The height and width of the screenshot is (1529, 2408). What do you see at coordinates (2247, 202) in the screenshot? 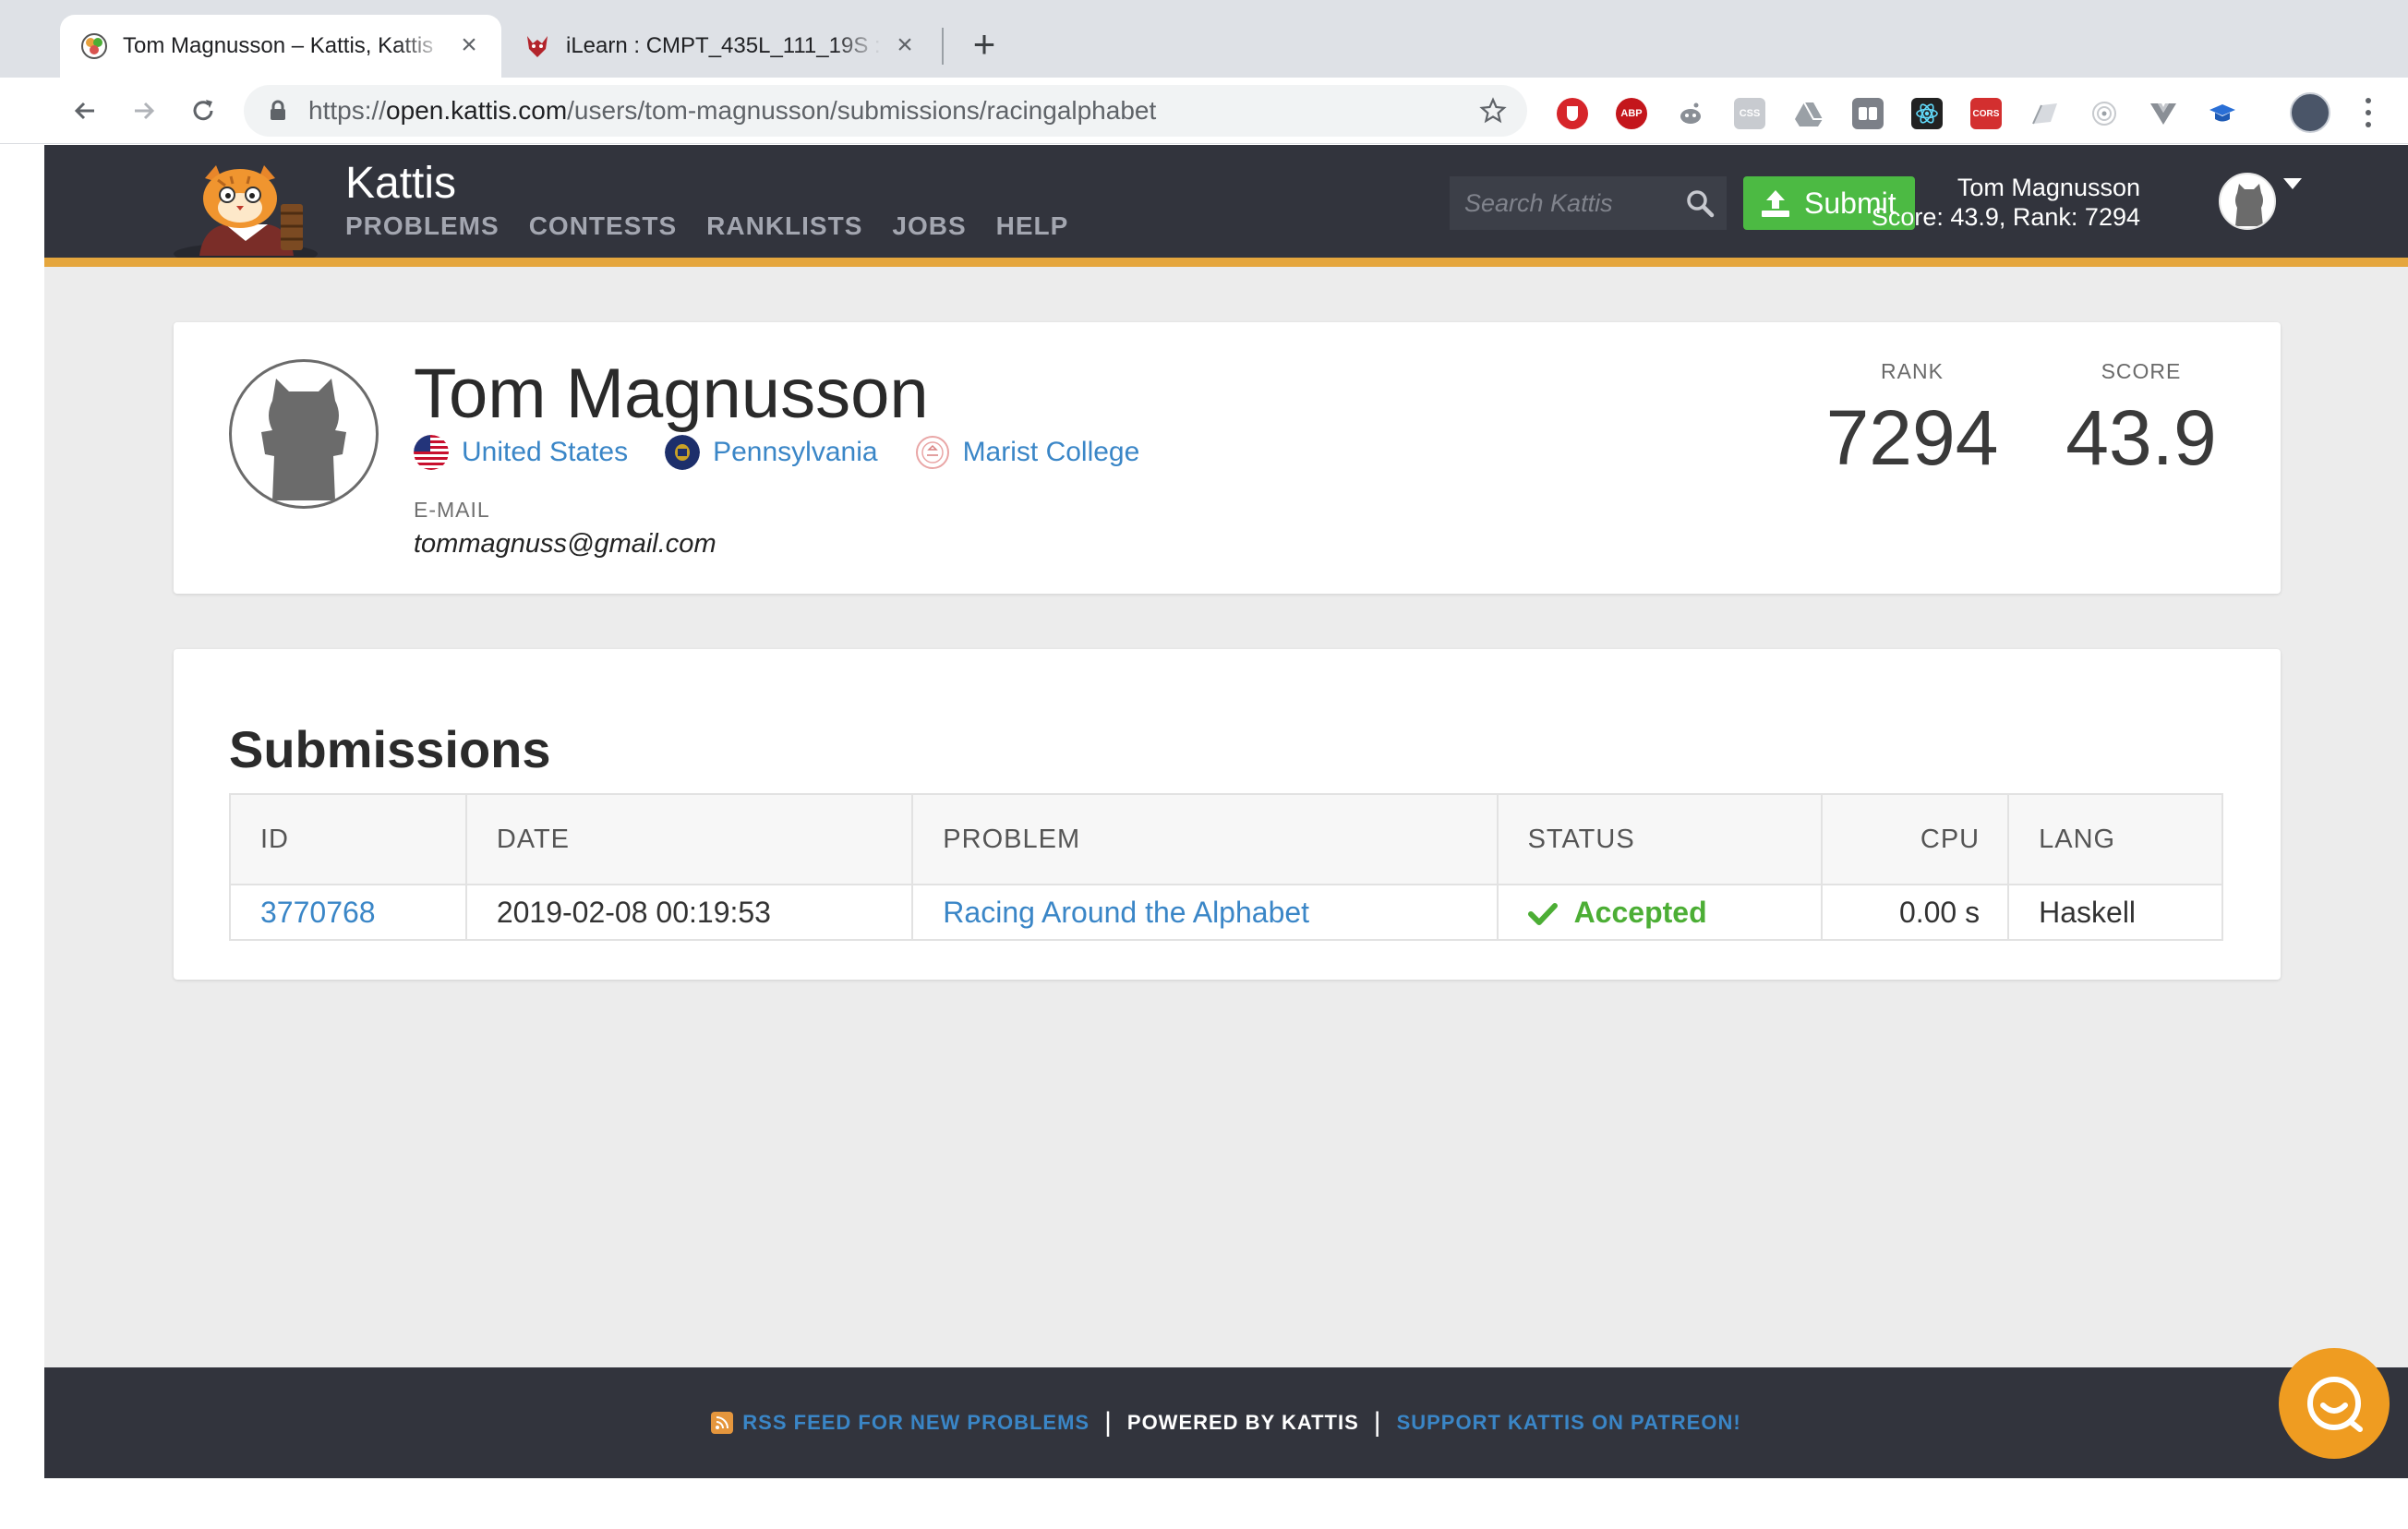
I see `header-avatar` at bounding box center [2247, 202].